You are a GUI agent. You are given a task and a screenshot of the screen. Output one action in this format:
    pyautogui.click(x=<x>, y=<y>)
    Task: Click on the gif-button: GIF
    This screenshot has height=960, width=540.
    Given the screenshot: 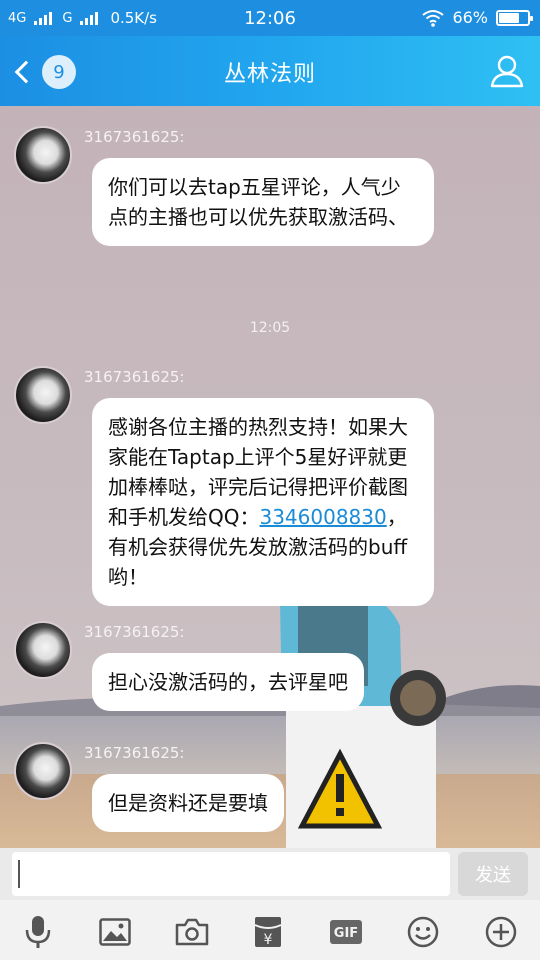 What is the action you would take?
    pyautogui.click(x=346, y=932)
    